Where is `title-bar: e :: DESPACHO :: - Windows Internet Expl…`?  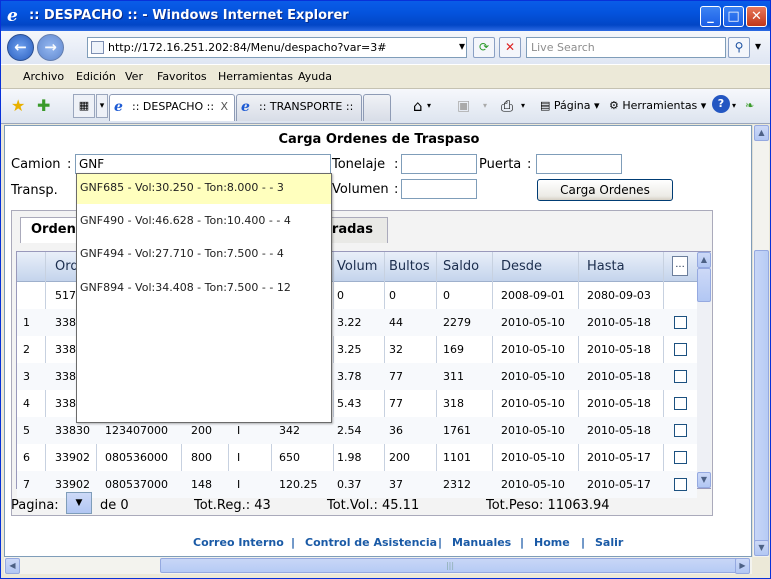 title-bar: e :: DESPACHO :: - Windows Internet Expl… is located at coordinates (385, 16).